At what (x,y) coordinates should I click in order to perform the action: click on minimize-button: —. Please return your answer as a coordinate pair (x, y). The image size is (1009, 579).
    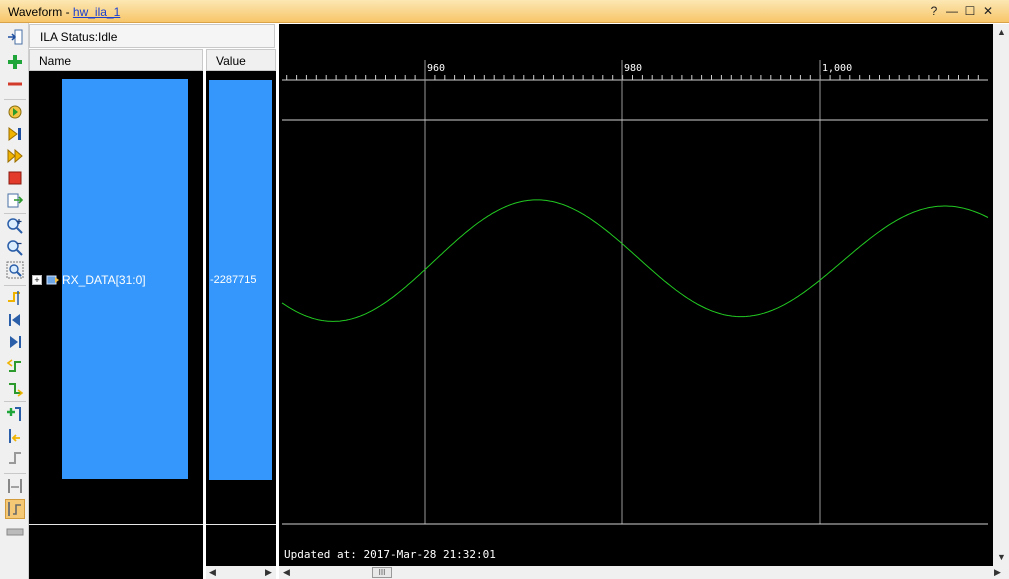
    Looking at the image, I should click on (952, 11).